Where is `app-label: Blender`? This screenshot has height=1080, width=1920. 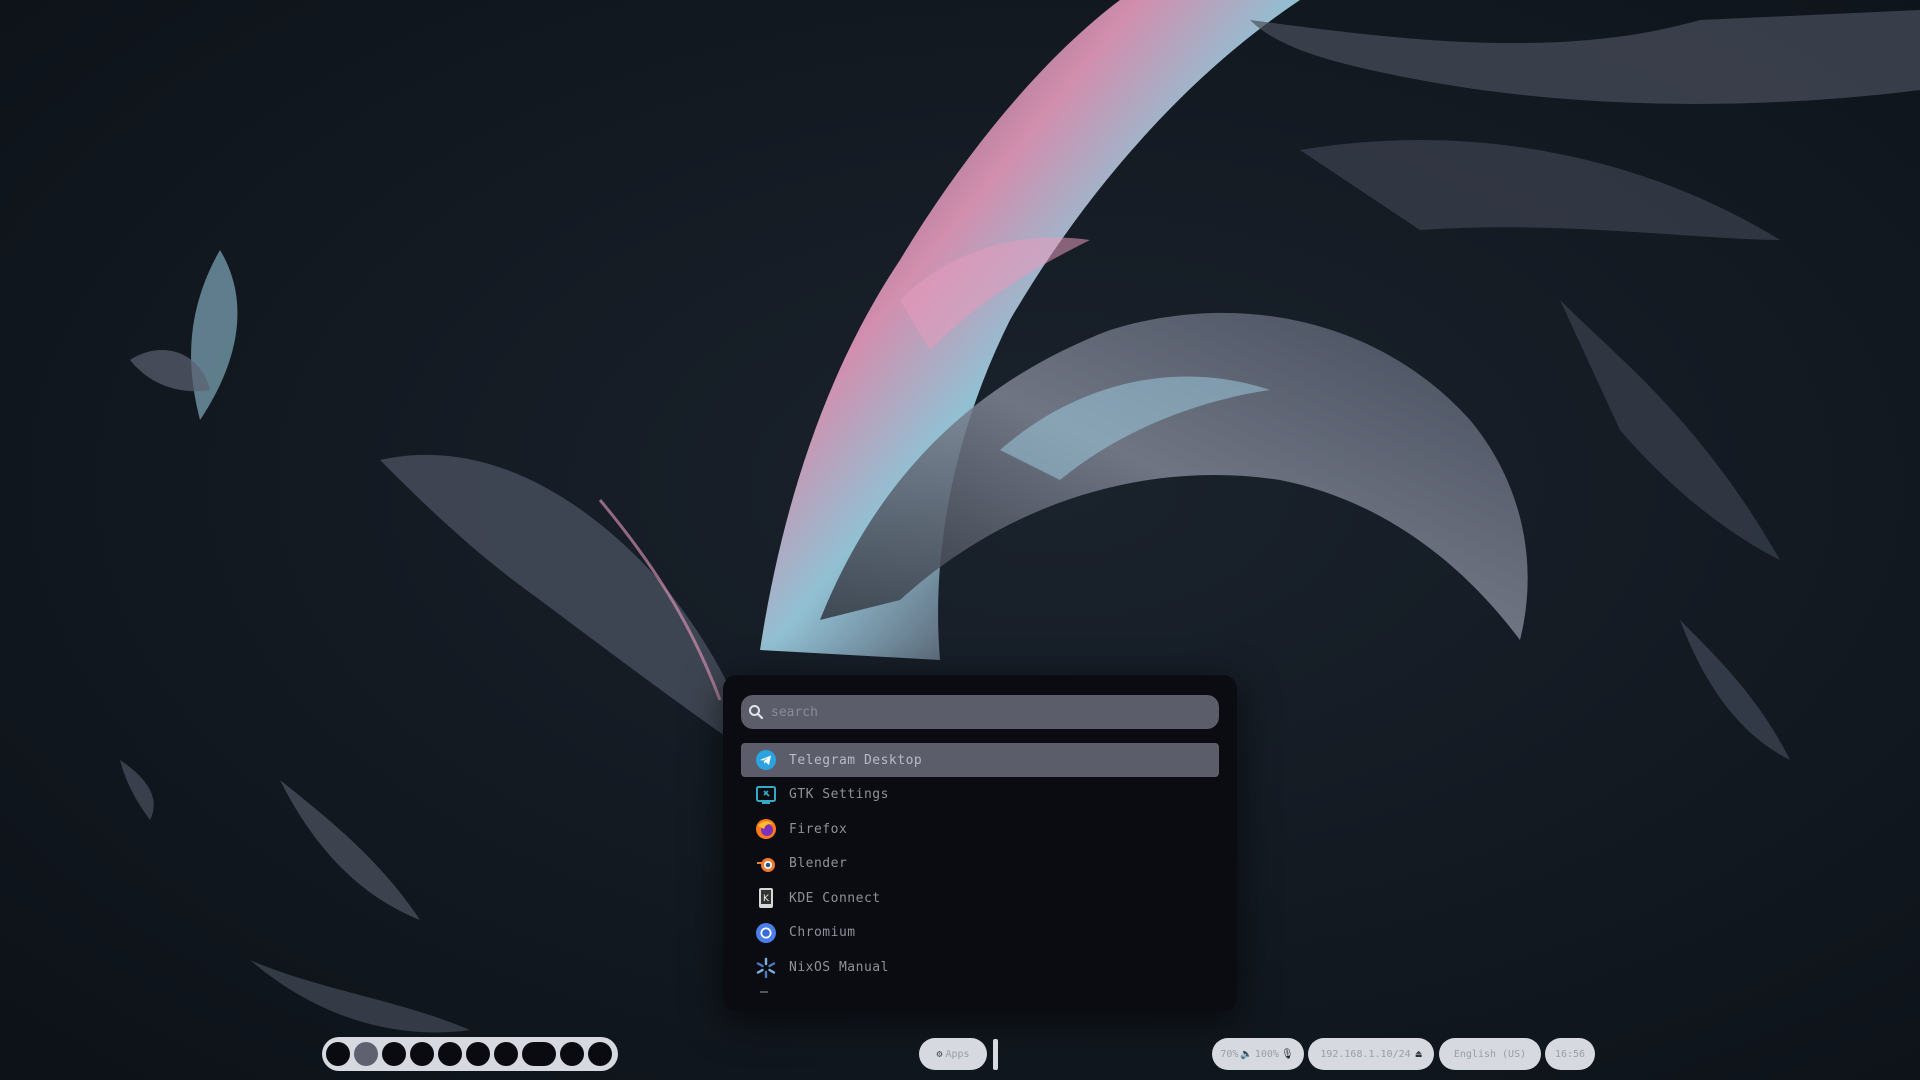 app-label: Blender is located at coordinates (818, 864).